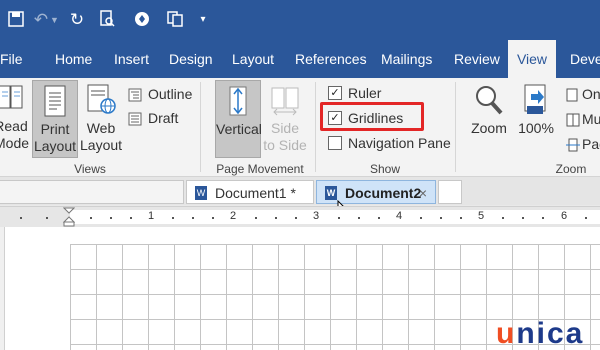  I want to click on zoom-button: Zoom, so click(489, 110).